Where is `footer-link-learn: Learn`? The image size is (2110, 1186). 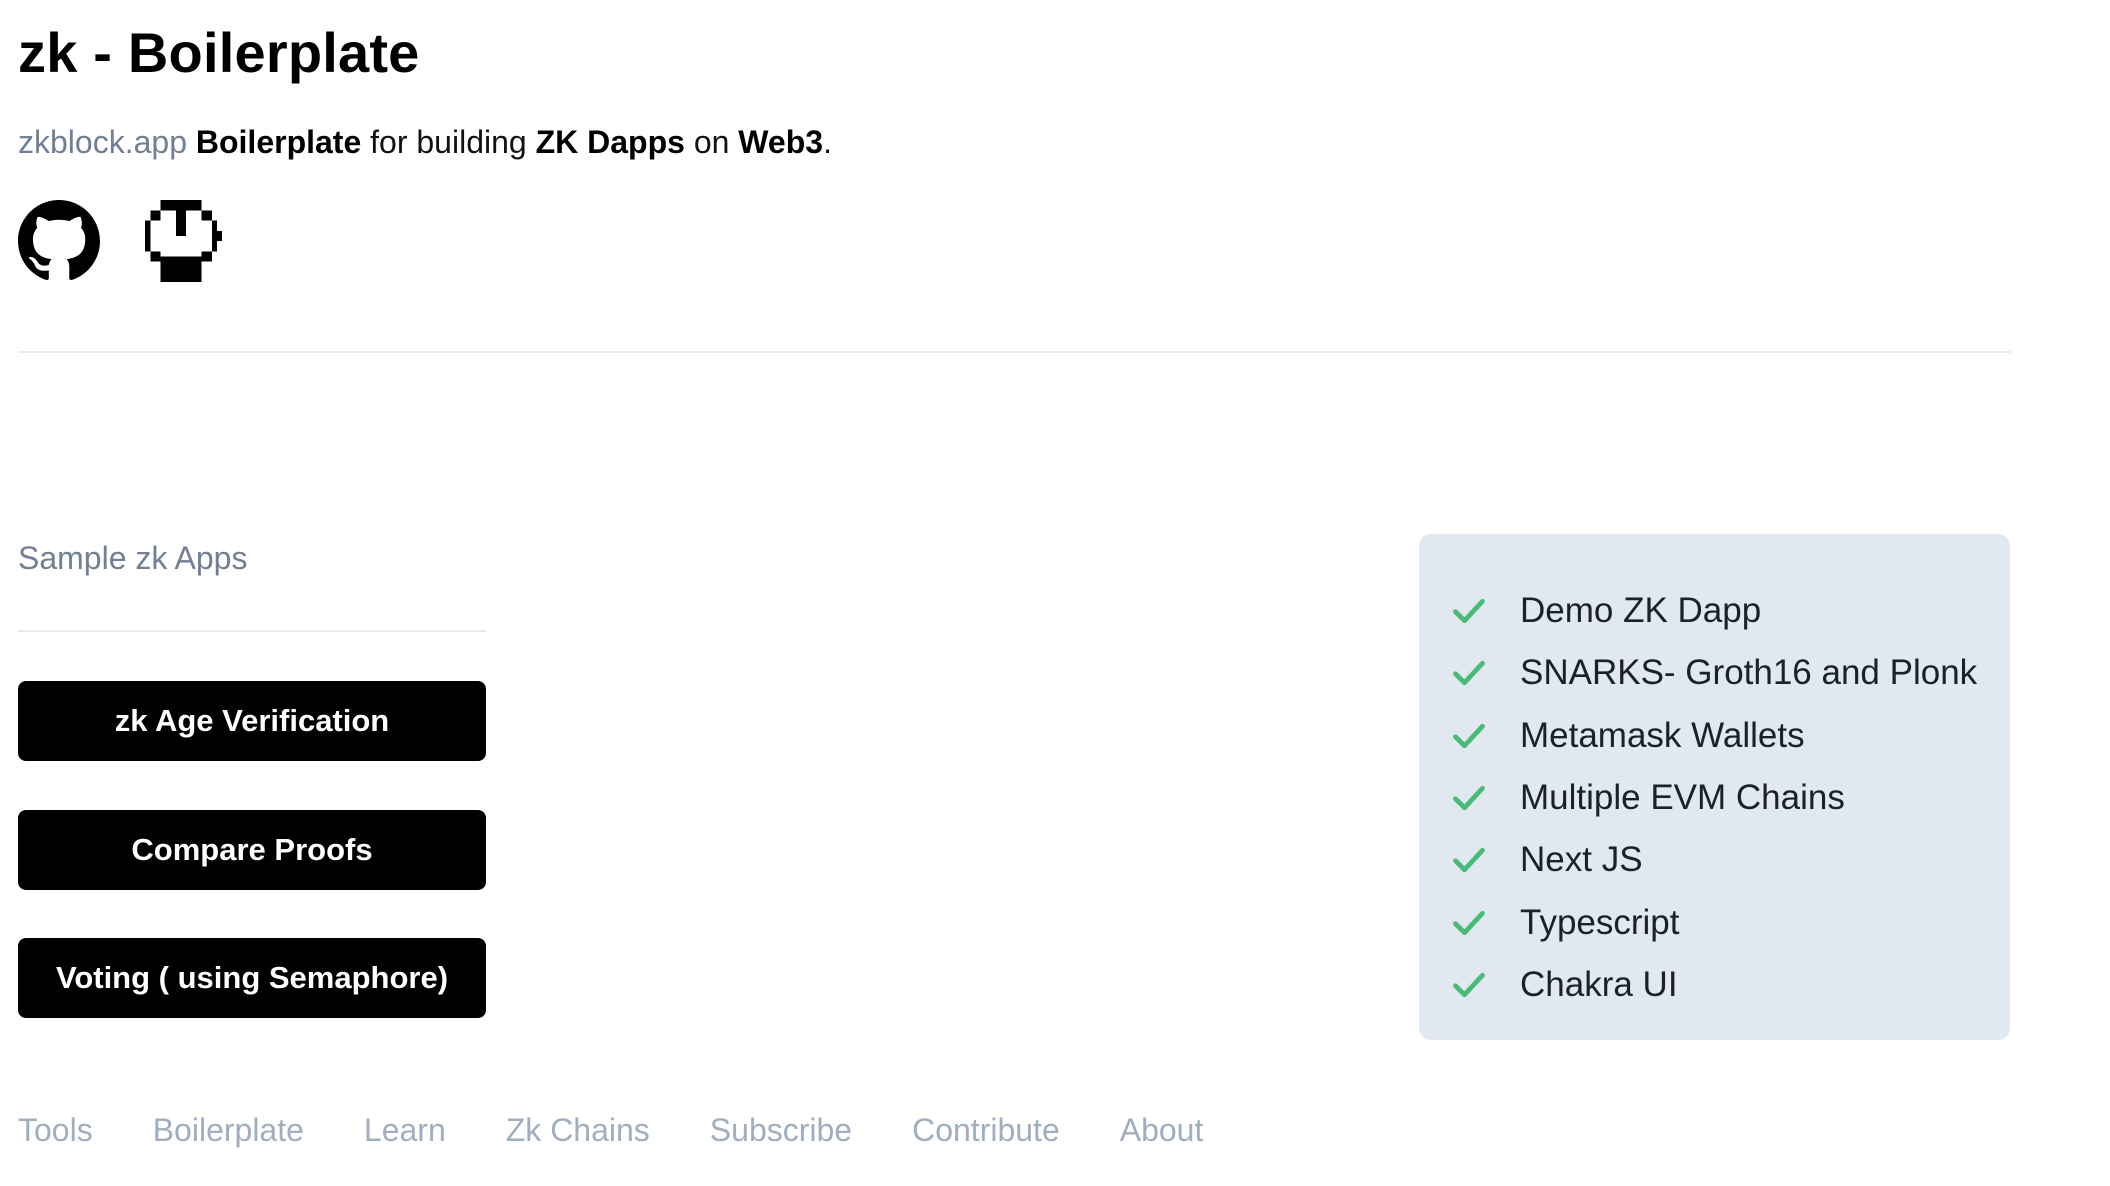 footer-link-learn: Learn is located at coordinates (405, 1130).